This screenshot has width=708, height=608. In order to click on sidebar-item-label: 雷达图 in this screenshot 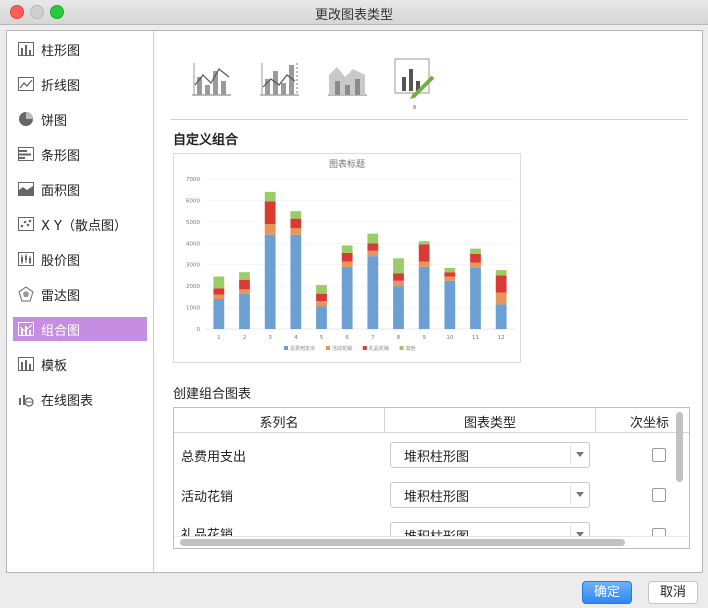, I will do `click(61, 296)`.